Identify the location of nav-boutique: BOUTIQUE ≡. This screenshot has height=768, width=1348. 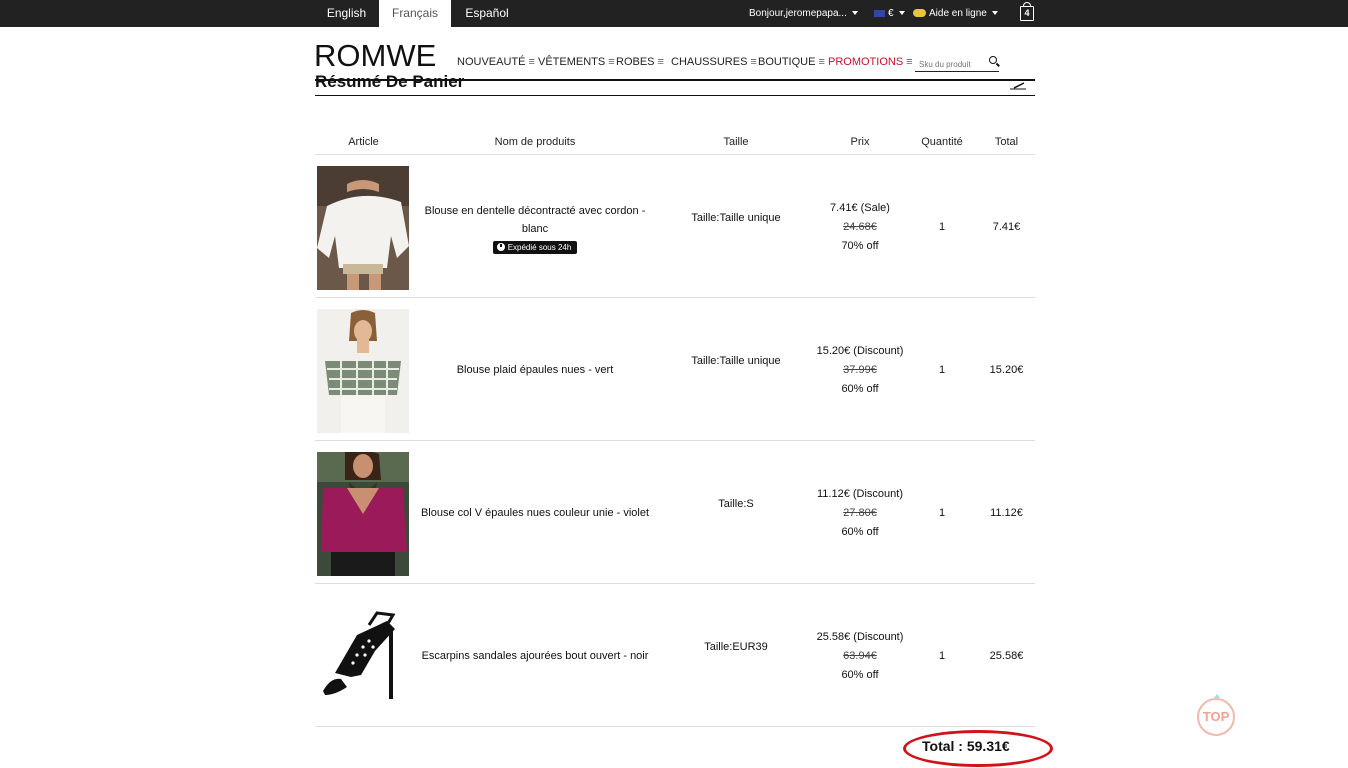
(791, 62).